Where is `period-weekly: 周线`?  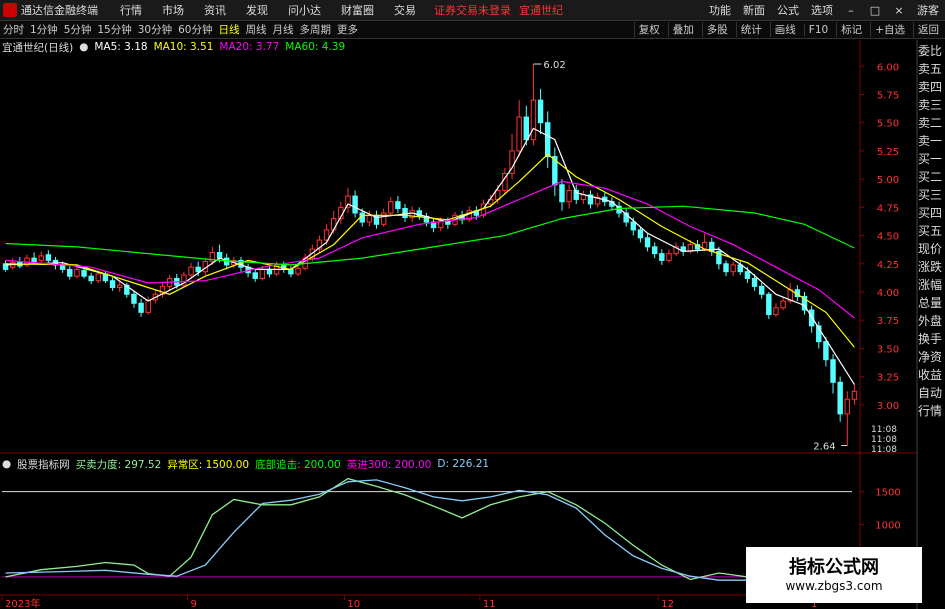 period-weekly: 周线 is located at coordinates (256, 29).